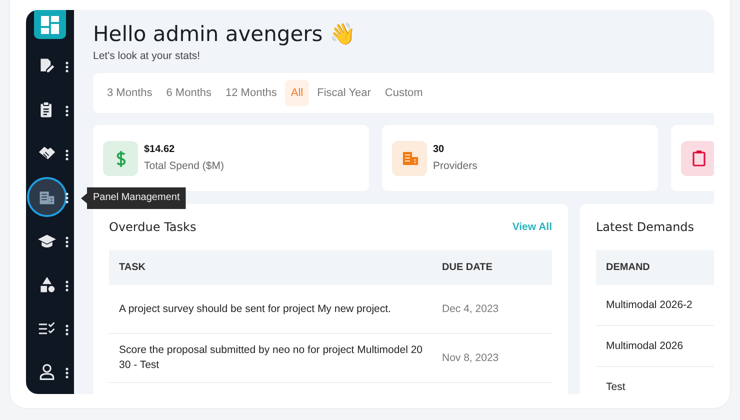 This screenshot has height=420, width=740. I want to click on due-date-cell: Dec 4, 2023, so click(470, 309).